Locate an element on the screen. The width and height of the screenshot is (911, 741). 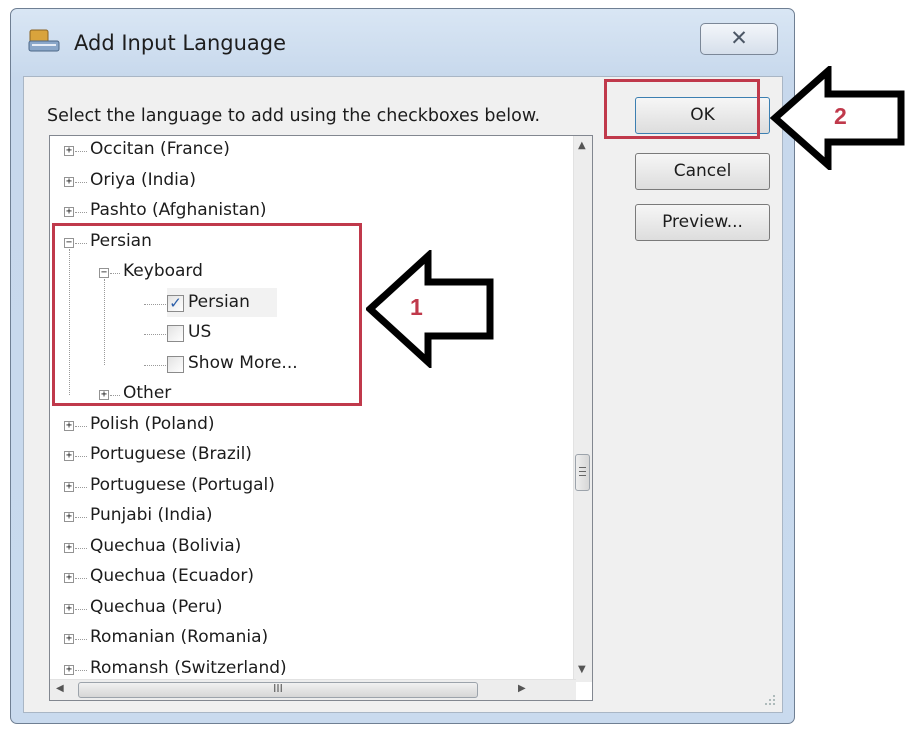
keyboard-language-icon is located at coordinates (44, 40).